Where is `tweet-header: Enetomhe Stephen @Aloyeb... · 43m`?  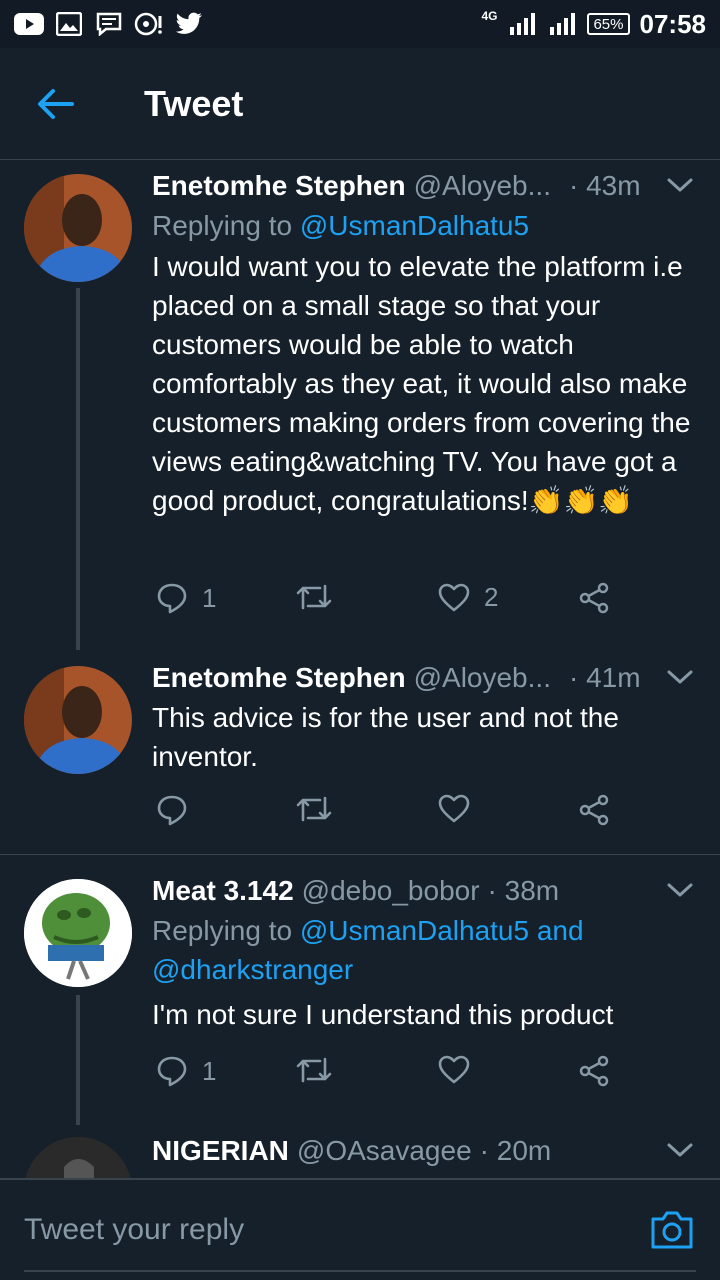 tweet-header: Enetomhe Stephen @Aloyeb... · 43m is located at coordinates (424, 186).